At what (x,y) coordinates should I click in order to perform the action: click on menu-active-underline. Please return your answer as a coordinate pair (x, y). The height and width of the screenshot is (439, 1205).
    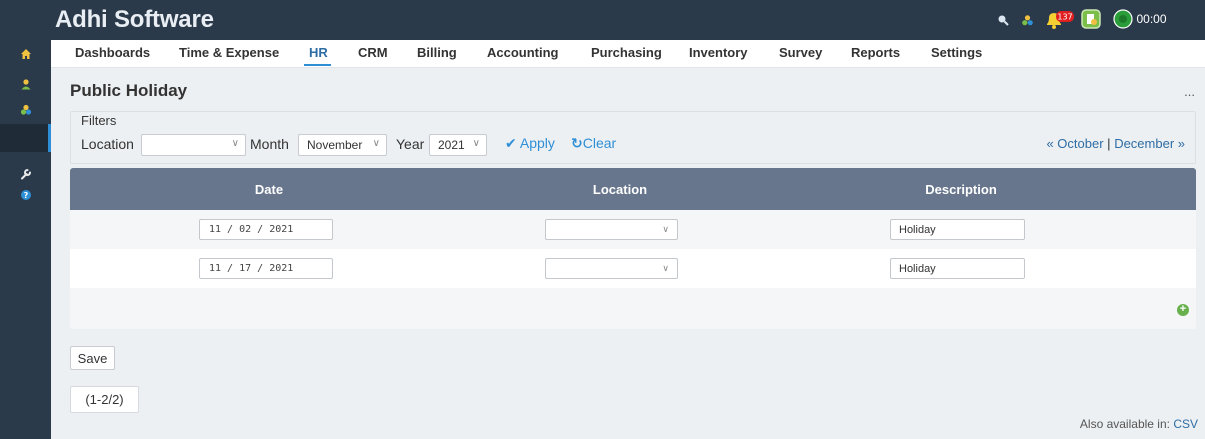
    Looking at the image, I should click on (317, 65).